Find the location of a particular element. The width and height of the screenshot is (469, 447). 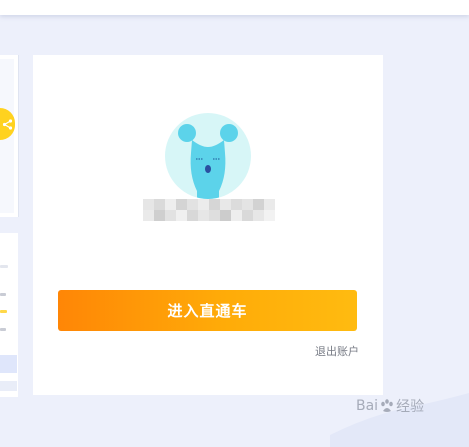

decorative-wave is located at coordinates (399, 420).